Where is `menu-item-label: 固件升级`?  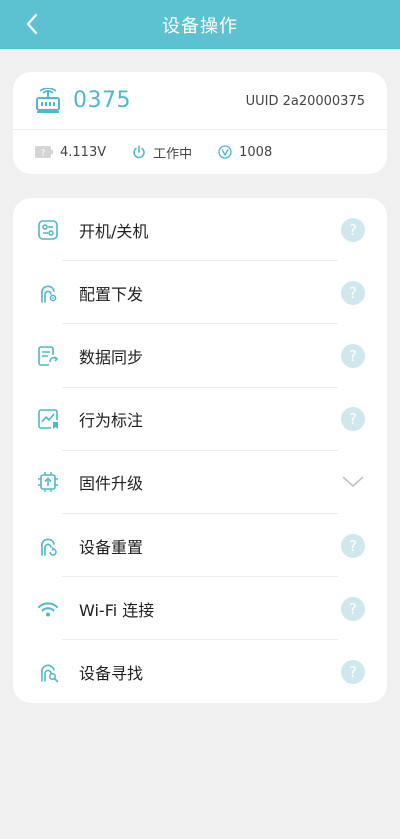
menu-item-label: 固件升级 is located at coordinates (111, 484).